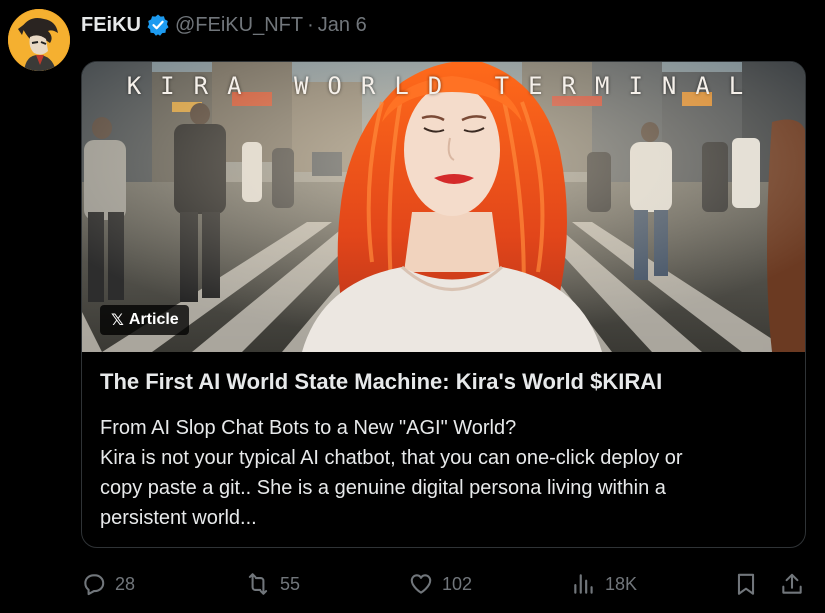 The image size is (825, 613). What do you see at coordinates (158, 25) in the screenshot?
I see `verified-badge-icon` at bounding box center [158, 25].